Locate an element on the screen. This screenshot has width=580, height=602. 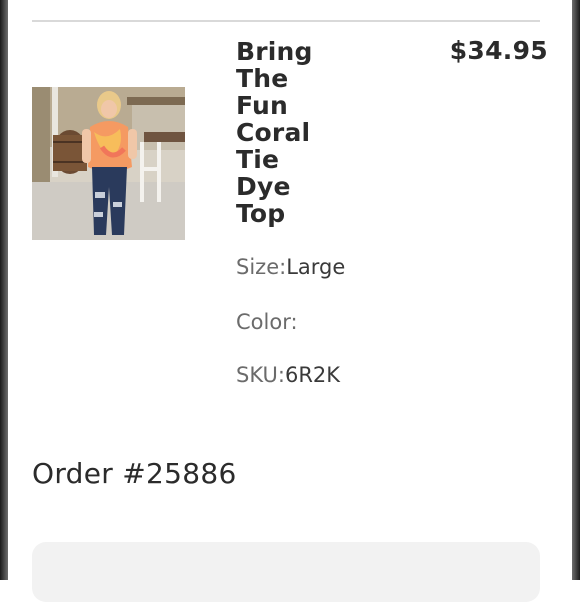
product-title-word: Coral is located at coordinates (273, 132).